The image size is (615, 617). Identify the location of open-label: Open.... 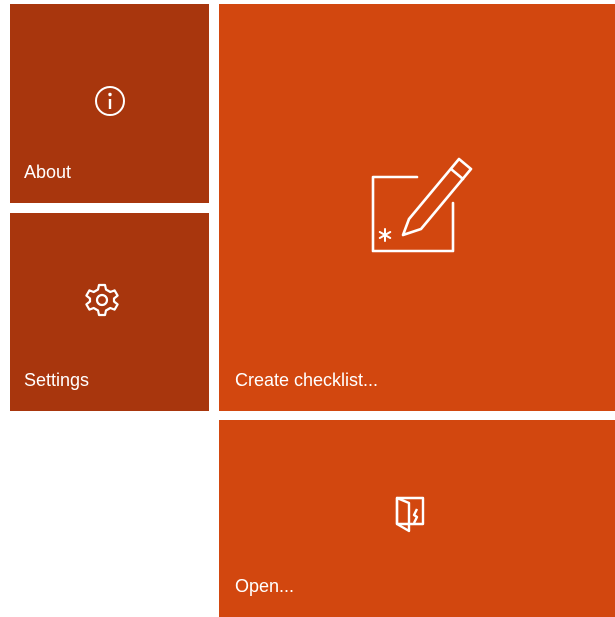
(265, 586).